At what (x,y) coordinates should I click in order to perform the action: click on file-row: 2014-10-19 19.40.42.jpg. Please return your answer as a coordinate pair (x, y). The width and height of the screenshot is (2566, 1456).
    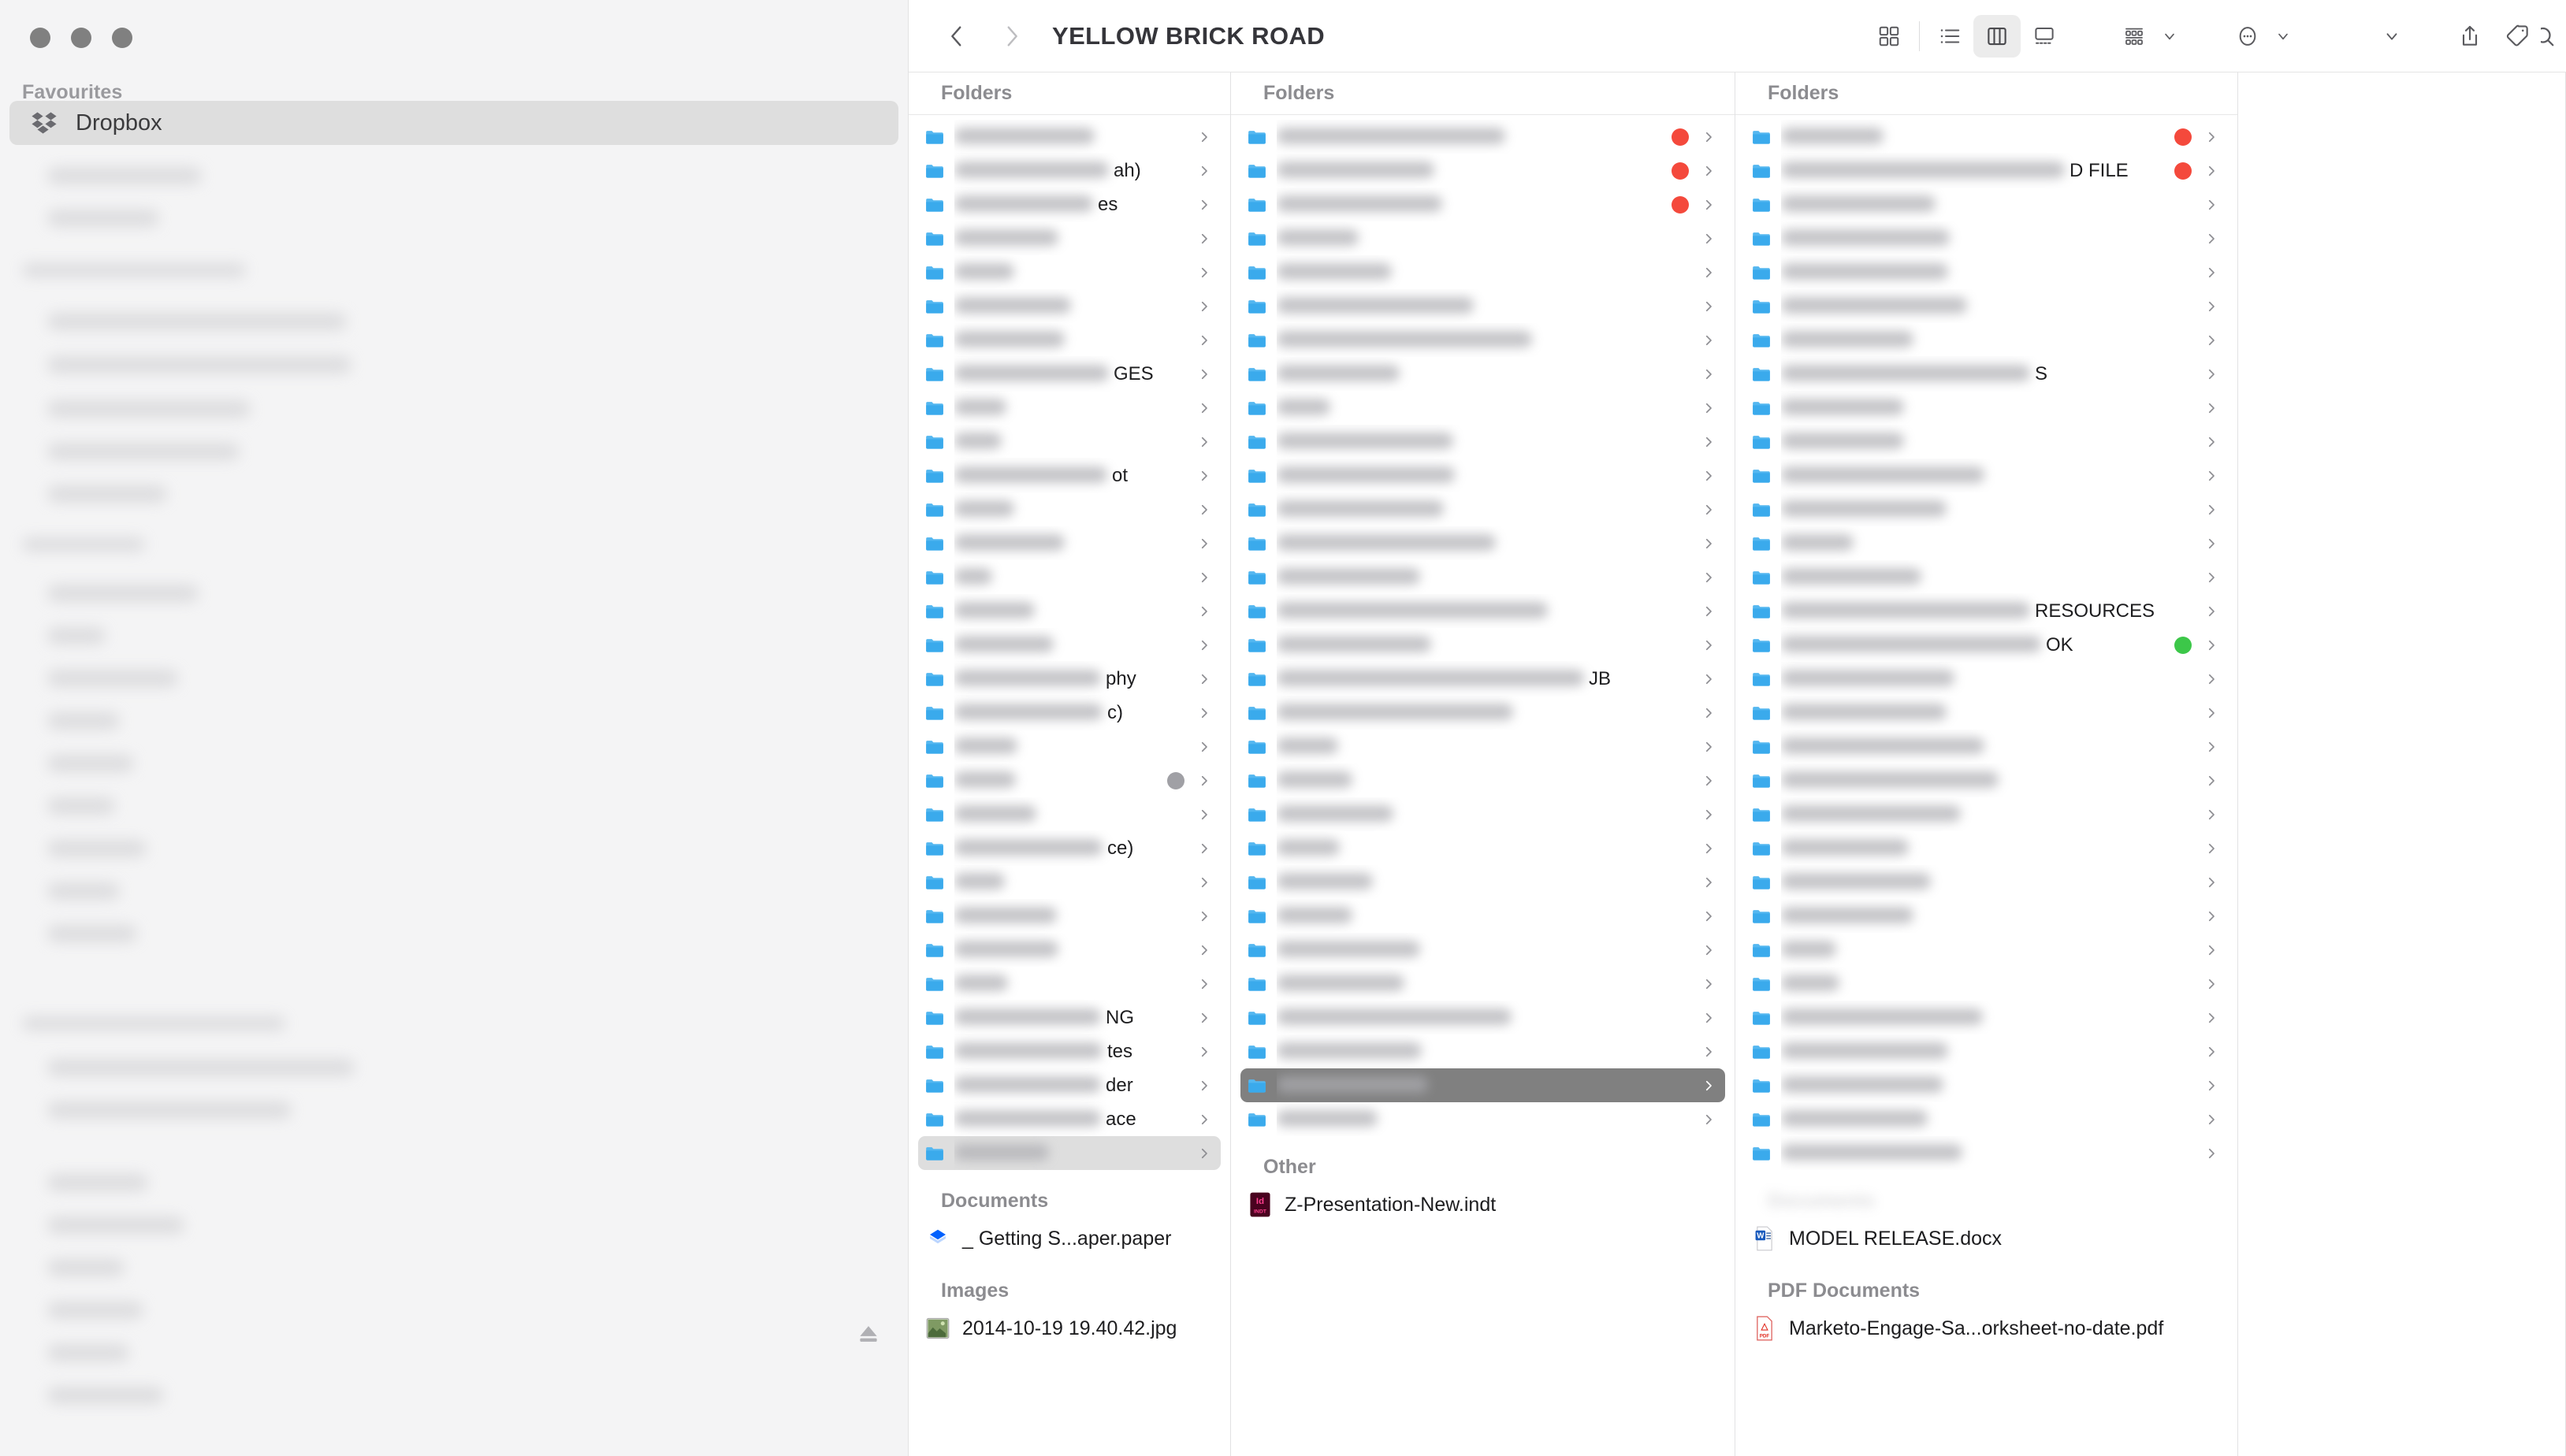
    Looking at the image, I should click on (1069, 1328).